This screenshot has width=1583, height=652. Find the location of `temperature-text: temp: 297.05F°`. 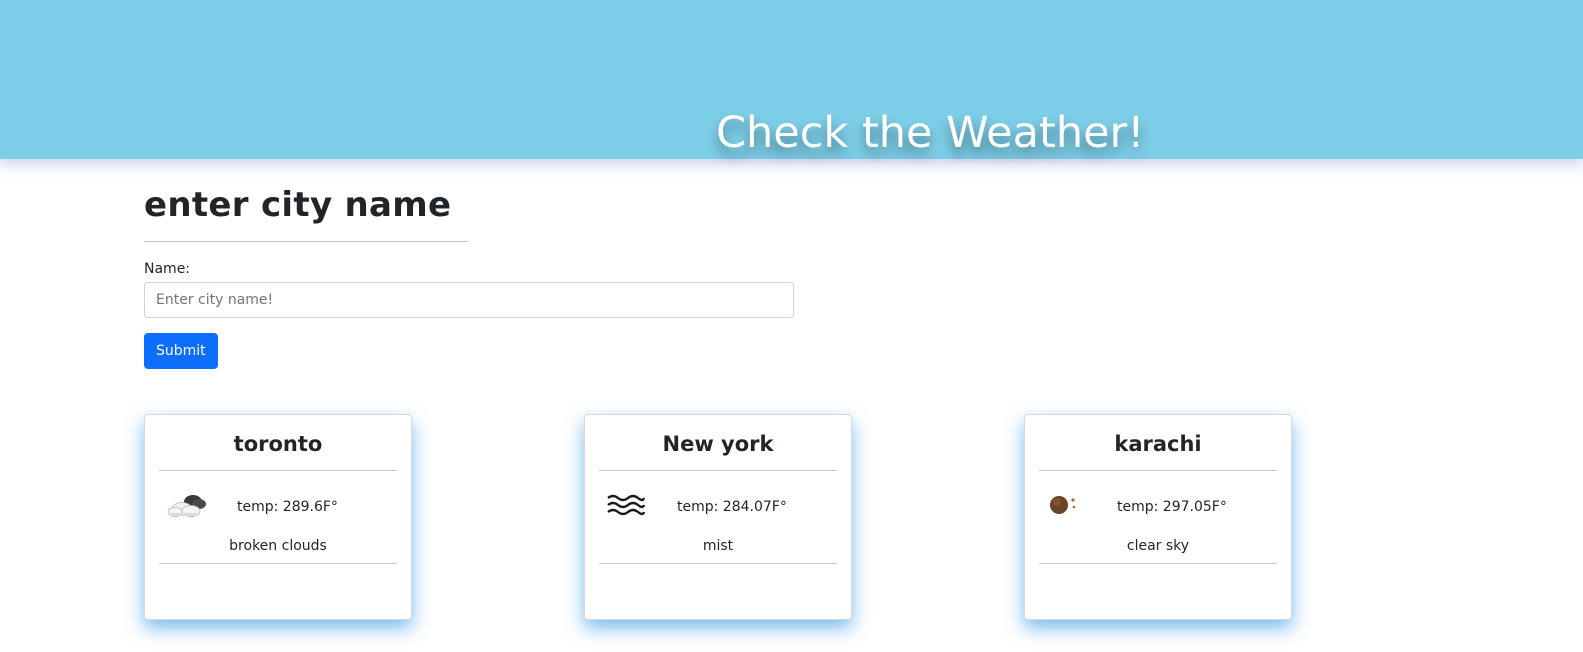

temperature-text: temp: 297.05F° is located at coordinates (1172, 507).